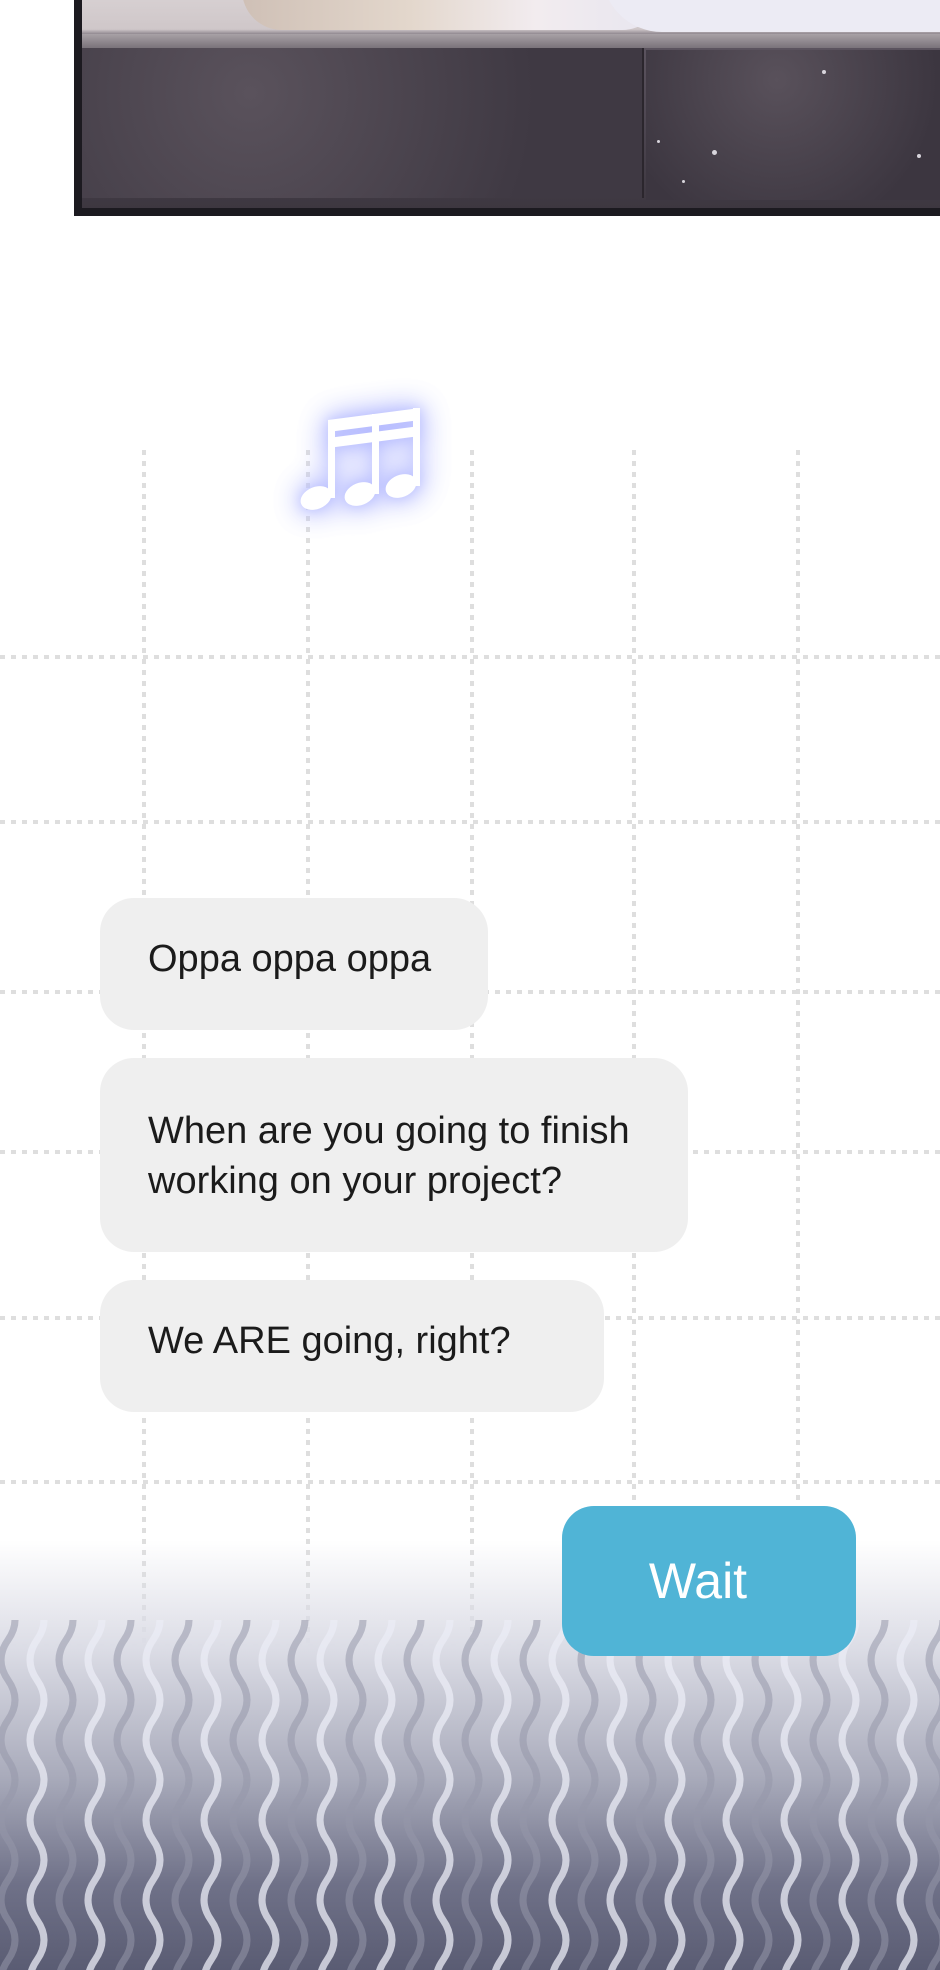 The height and width of the screenshot is (1970, 940). I want to click on panel-artwork, so click(511, 104).